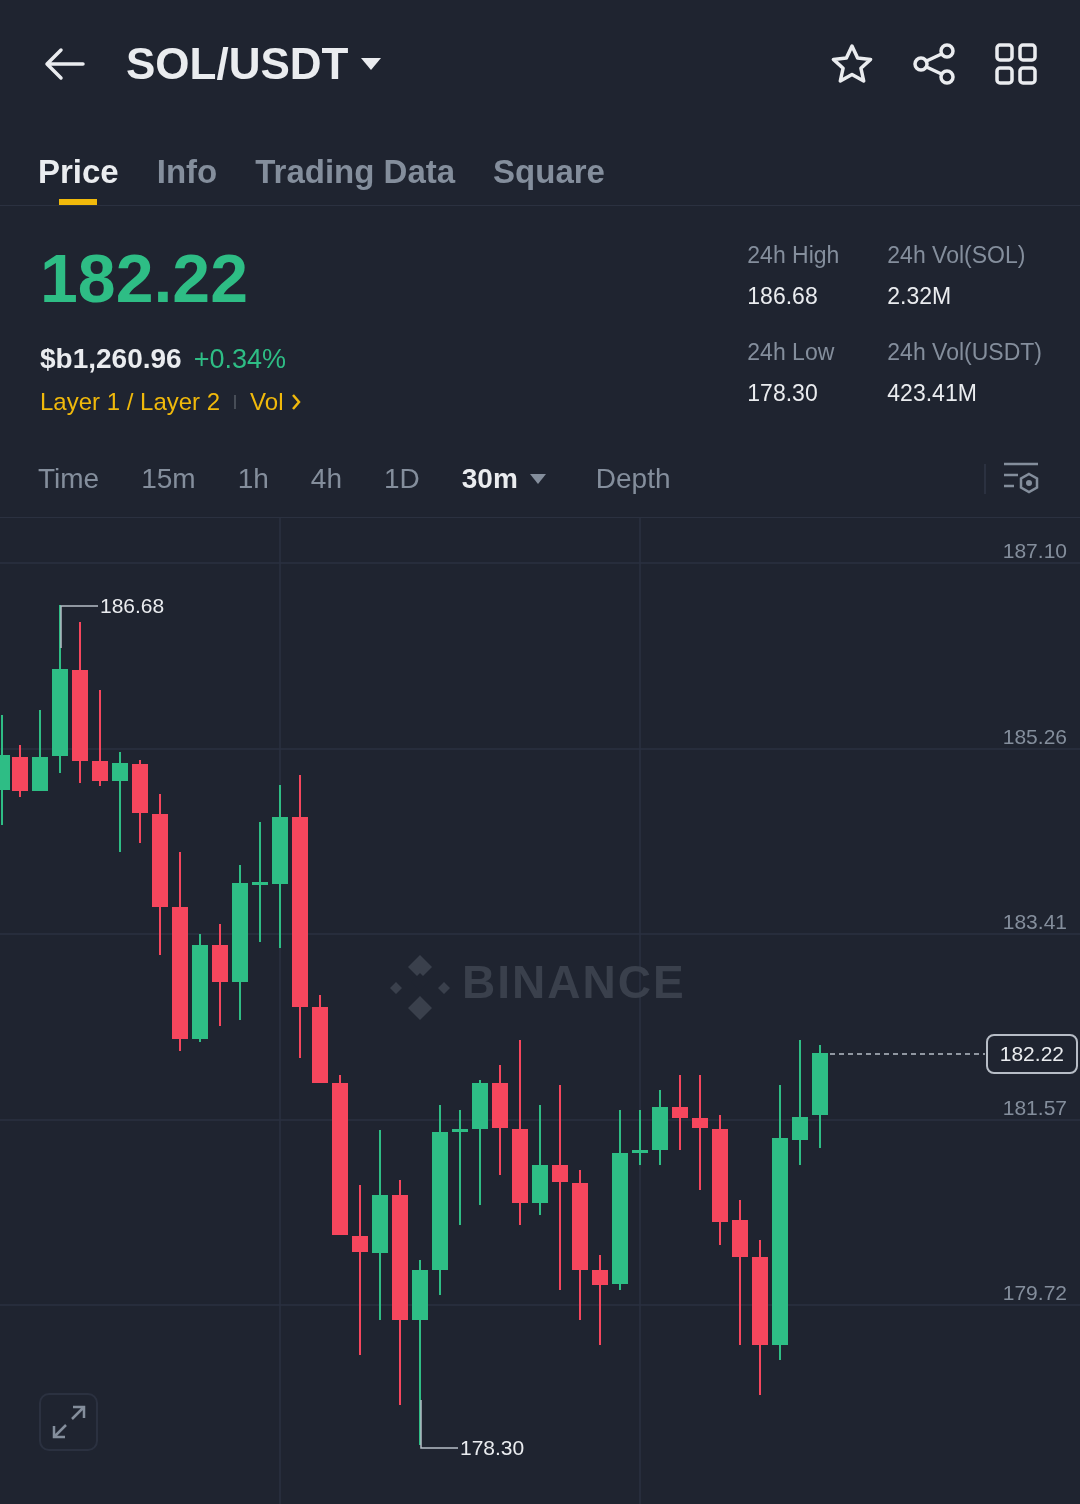 The width and height of the screenshot is (1080, 1504). I want to click on interval-tab: 4h, so click(326, 478).